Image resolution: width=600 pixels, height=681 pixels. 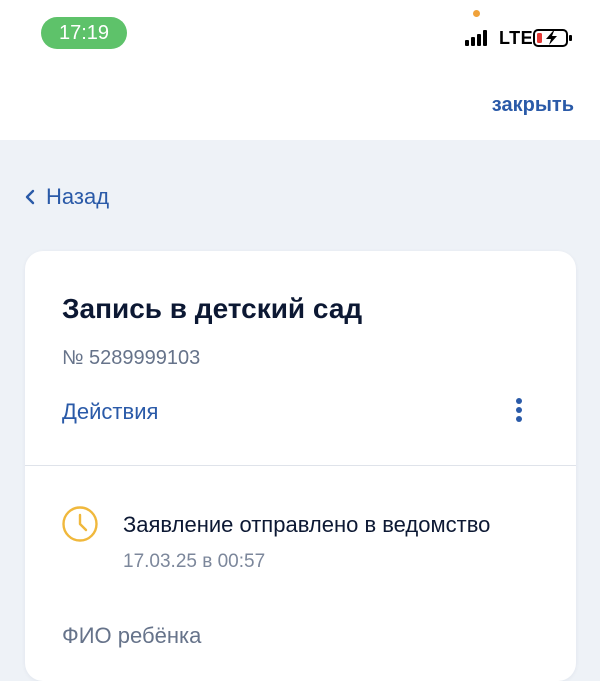 I want to click on application-title: Запись в детский сад, so click(x=212, y=308).